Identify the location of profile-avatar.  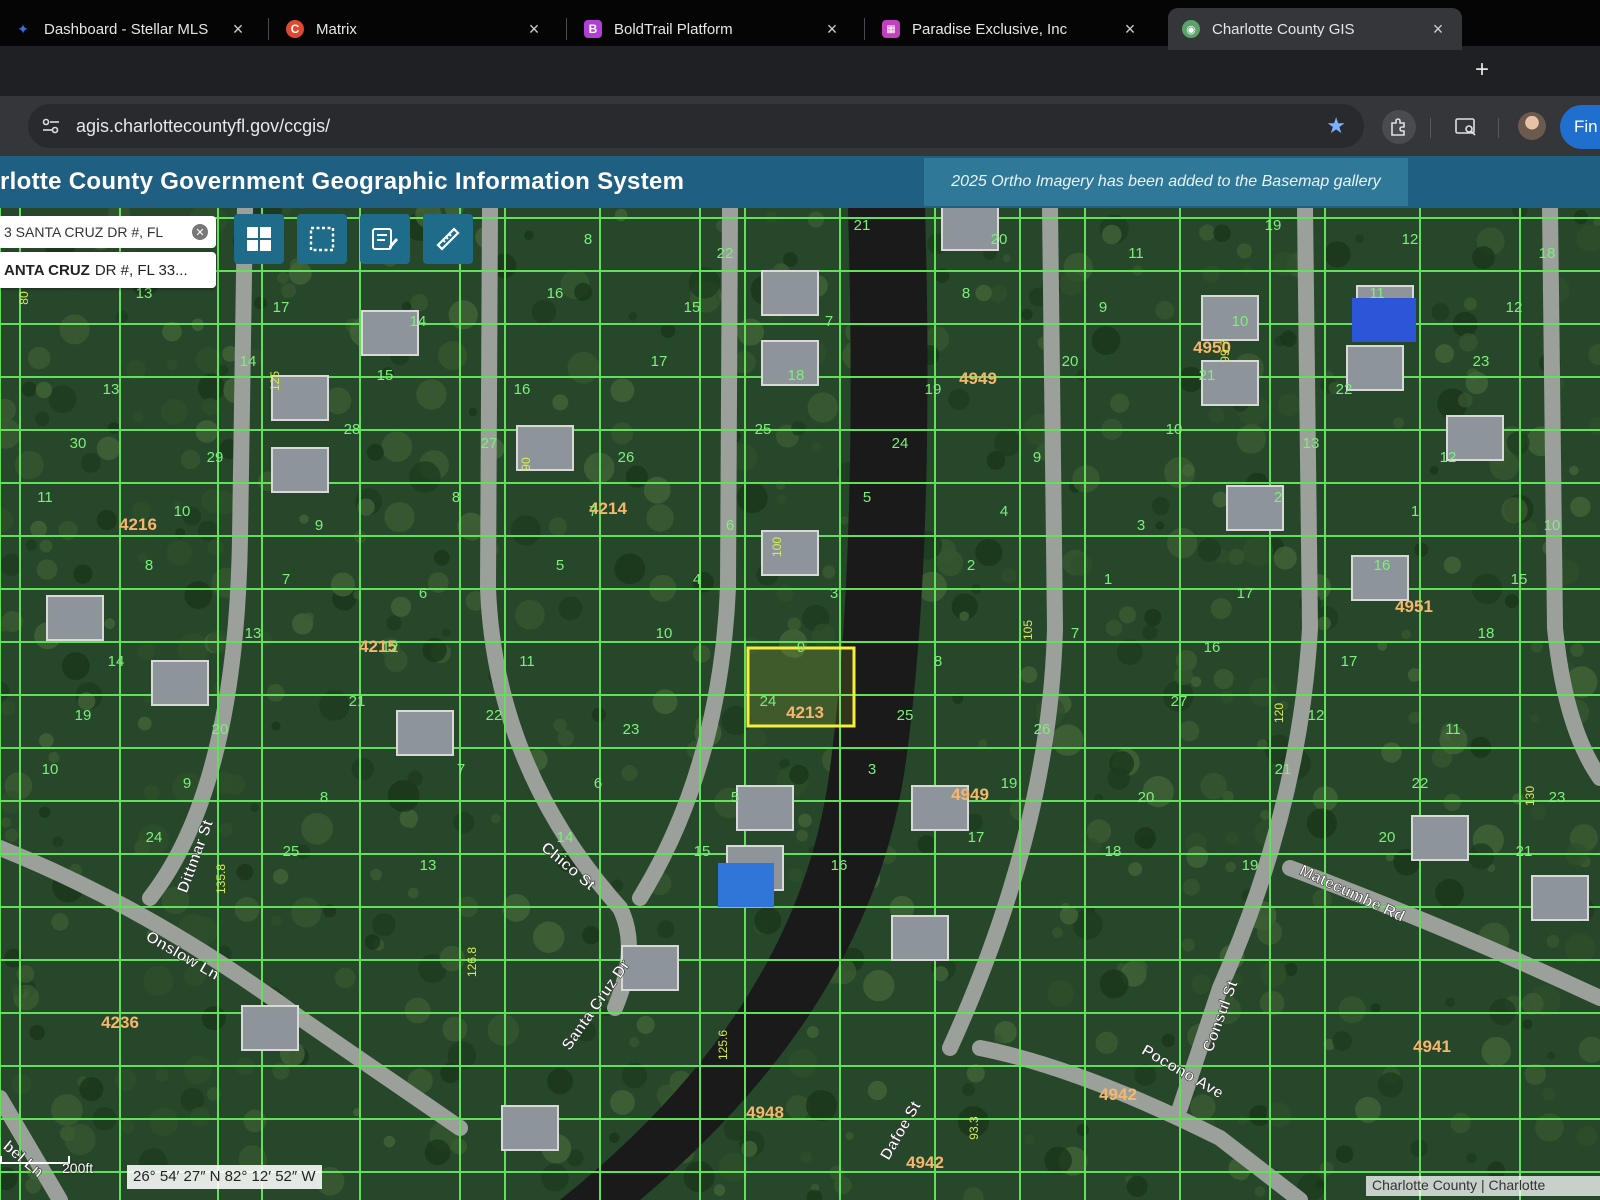
(1532, 126).